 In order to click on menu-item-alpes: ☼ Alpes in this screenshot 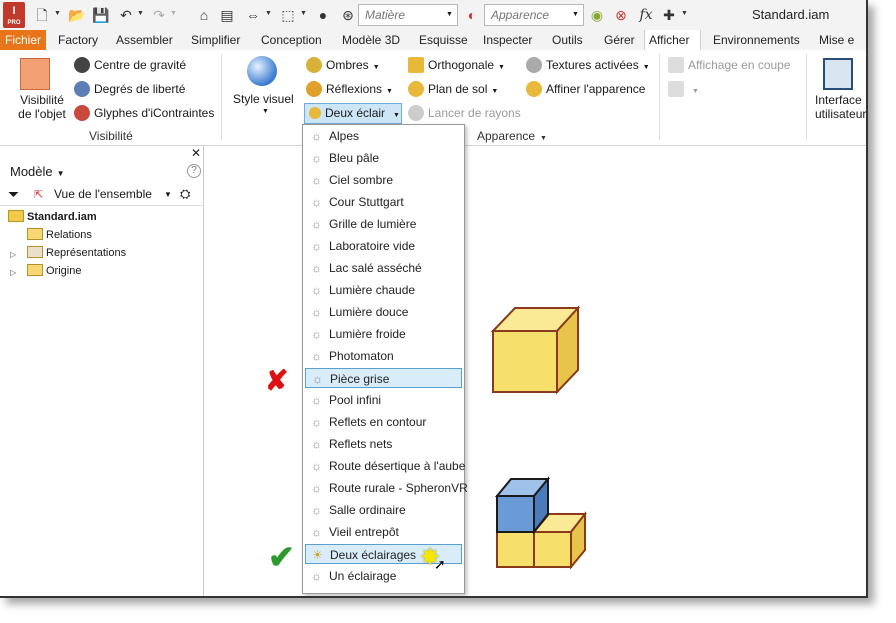, I will do `click(383, 136)`.